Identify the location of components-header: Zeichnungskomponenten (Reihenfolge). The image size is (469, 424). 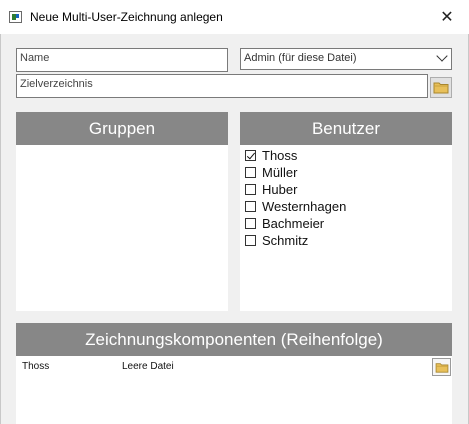
(234, 339).